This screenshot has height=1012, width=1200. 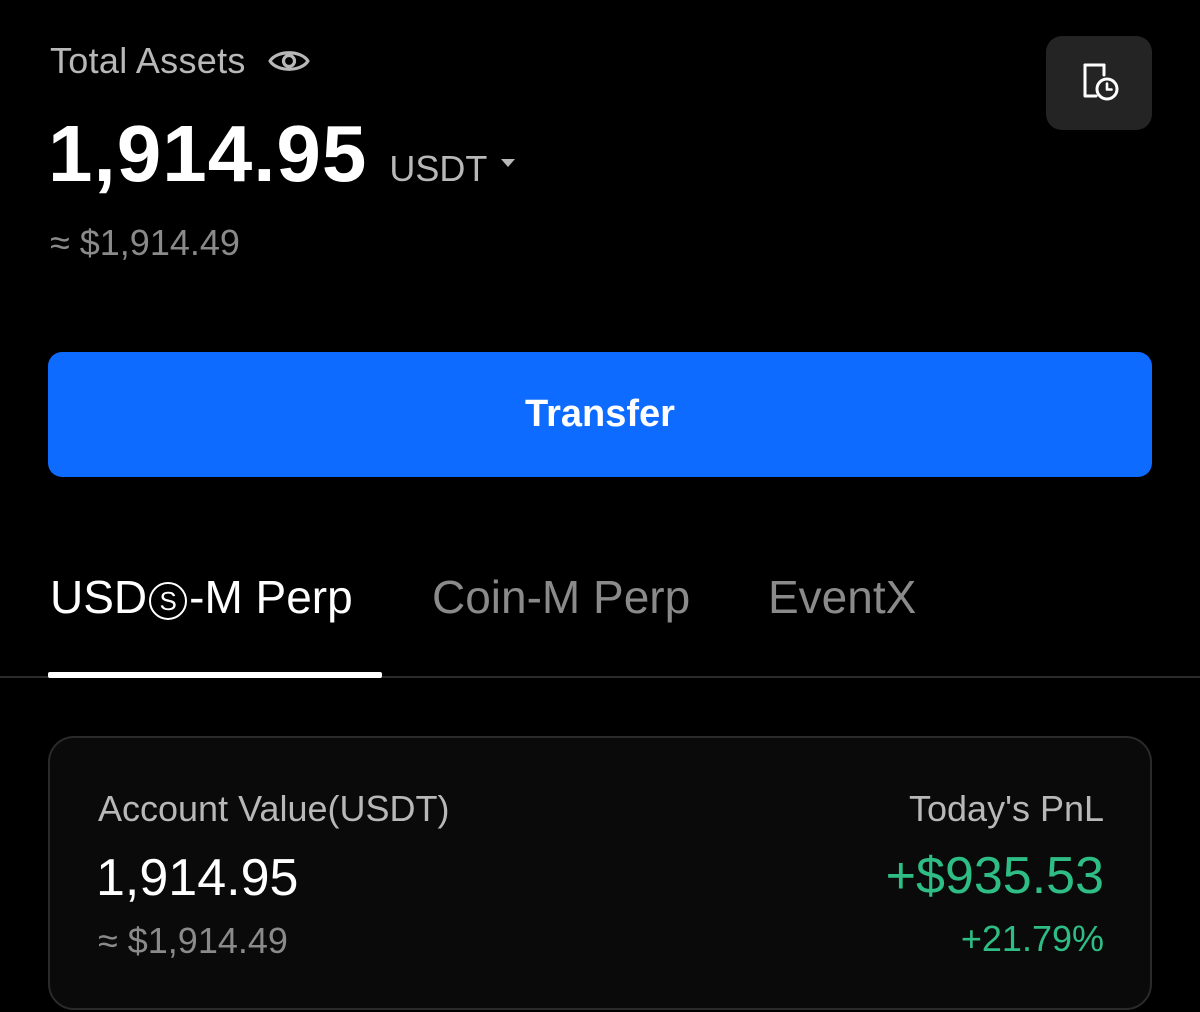 What do you see at coordinates (168, 601) in the screenshot?
I see `tab-usds-m-perp-circle: S` at bounding box center [168, 601].